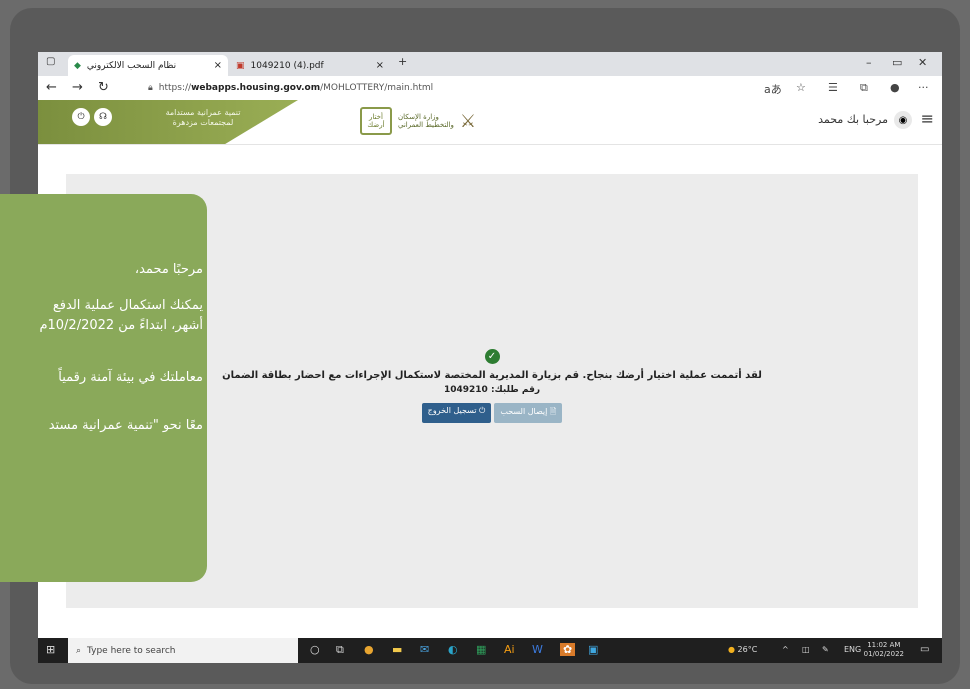 The height and width of the screenshot is (689, 970). What do you see at coordinates (884, 650) in the screenshot?
I see `clock: 11:02 AM 01/02/2022` at bounding box center [884, 650].